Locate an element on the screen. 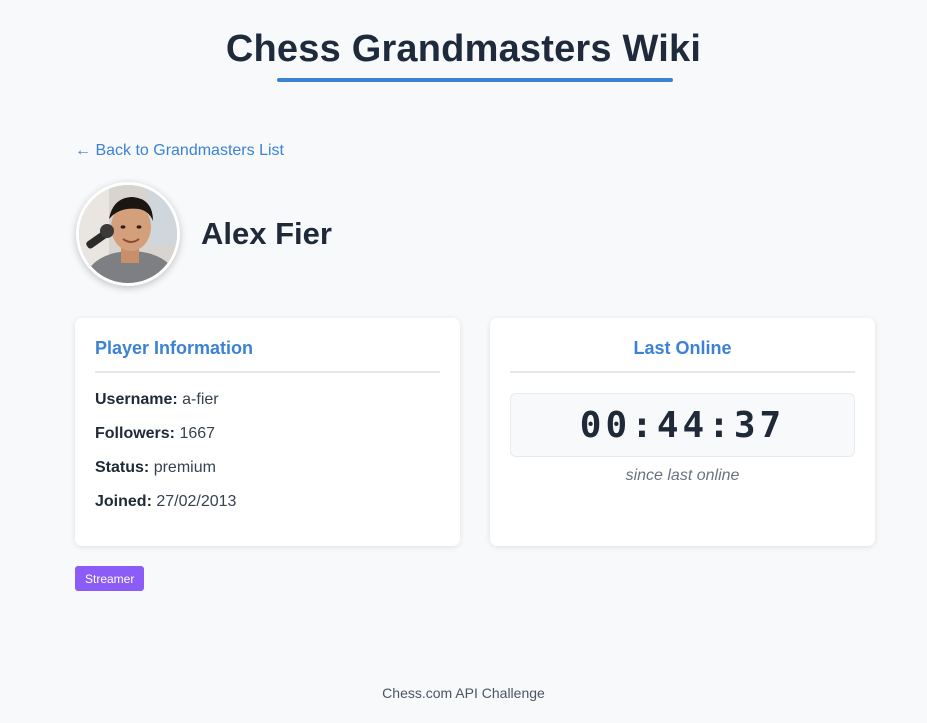  player-name: Alex Fier is located at coordinates (266, 233).